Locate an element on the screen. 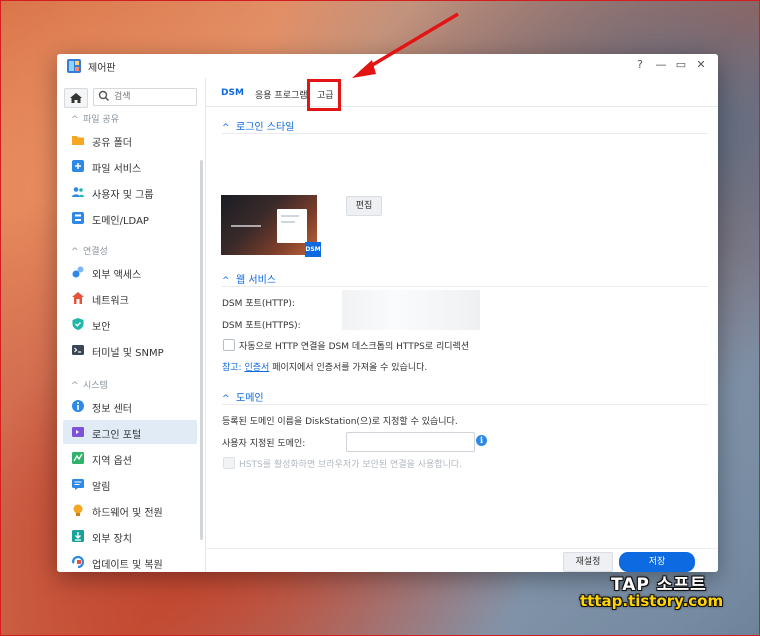  advanced-tab-highlight-box is located at coordinates (324, 95).